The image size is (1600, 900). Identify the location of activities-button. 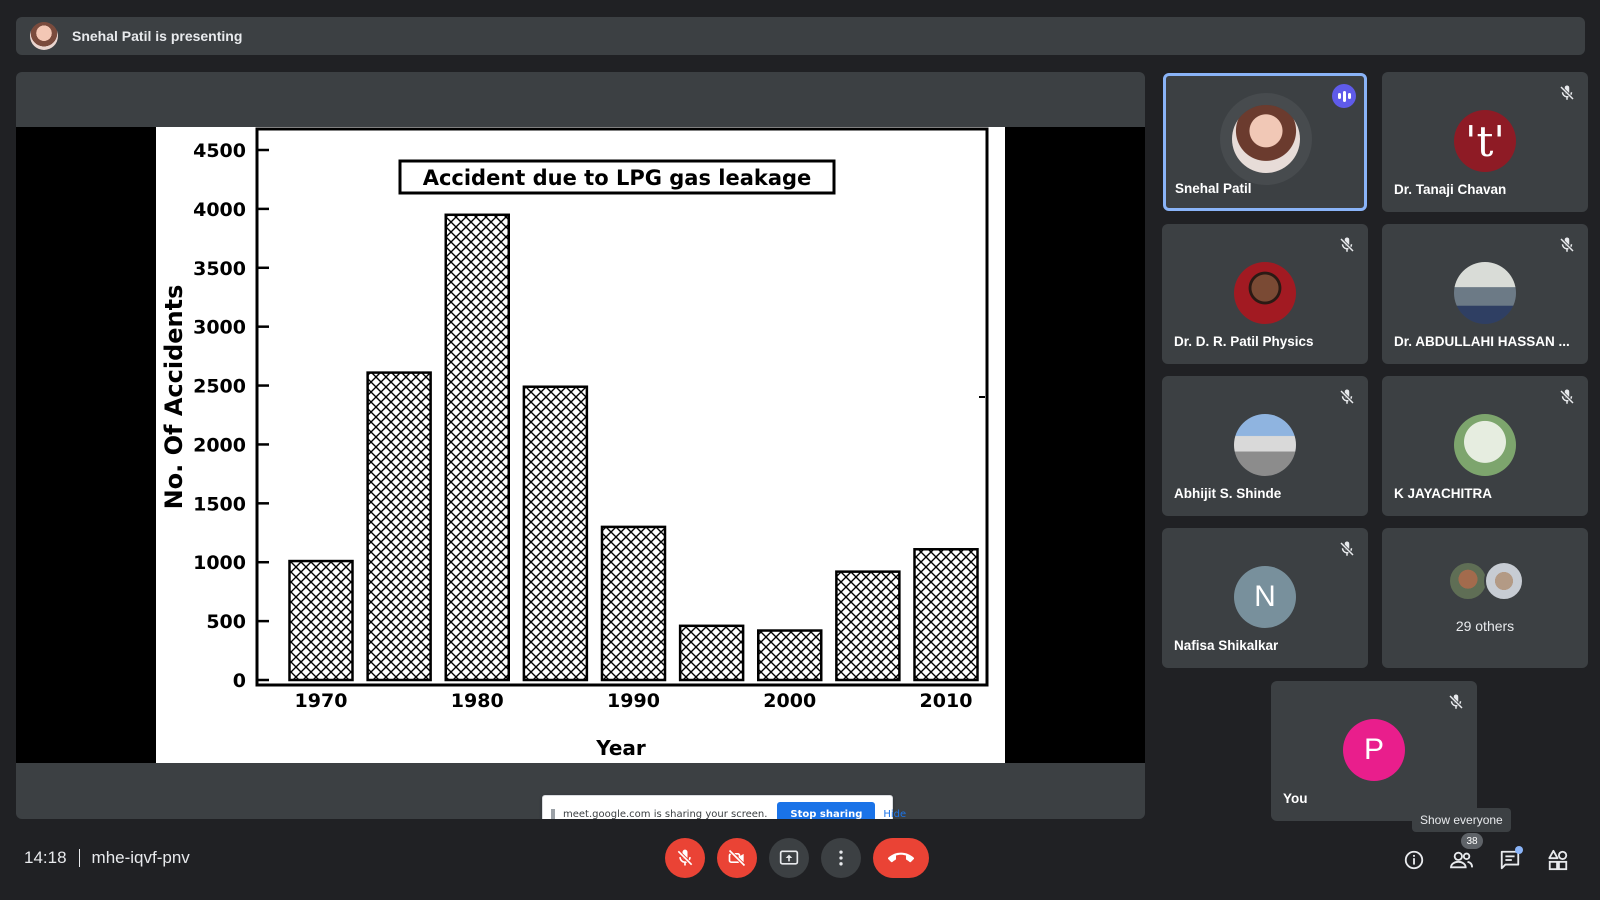
(1558, 860).